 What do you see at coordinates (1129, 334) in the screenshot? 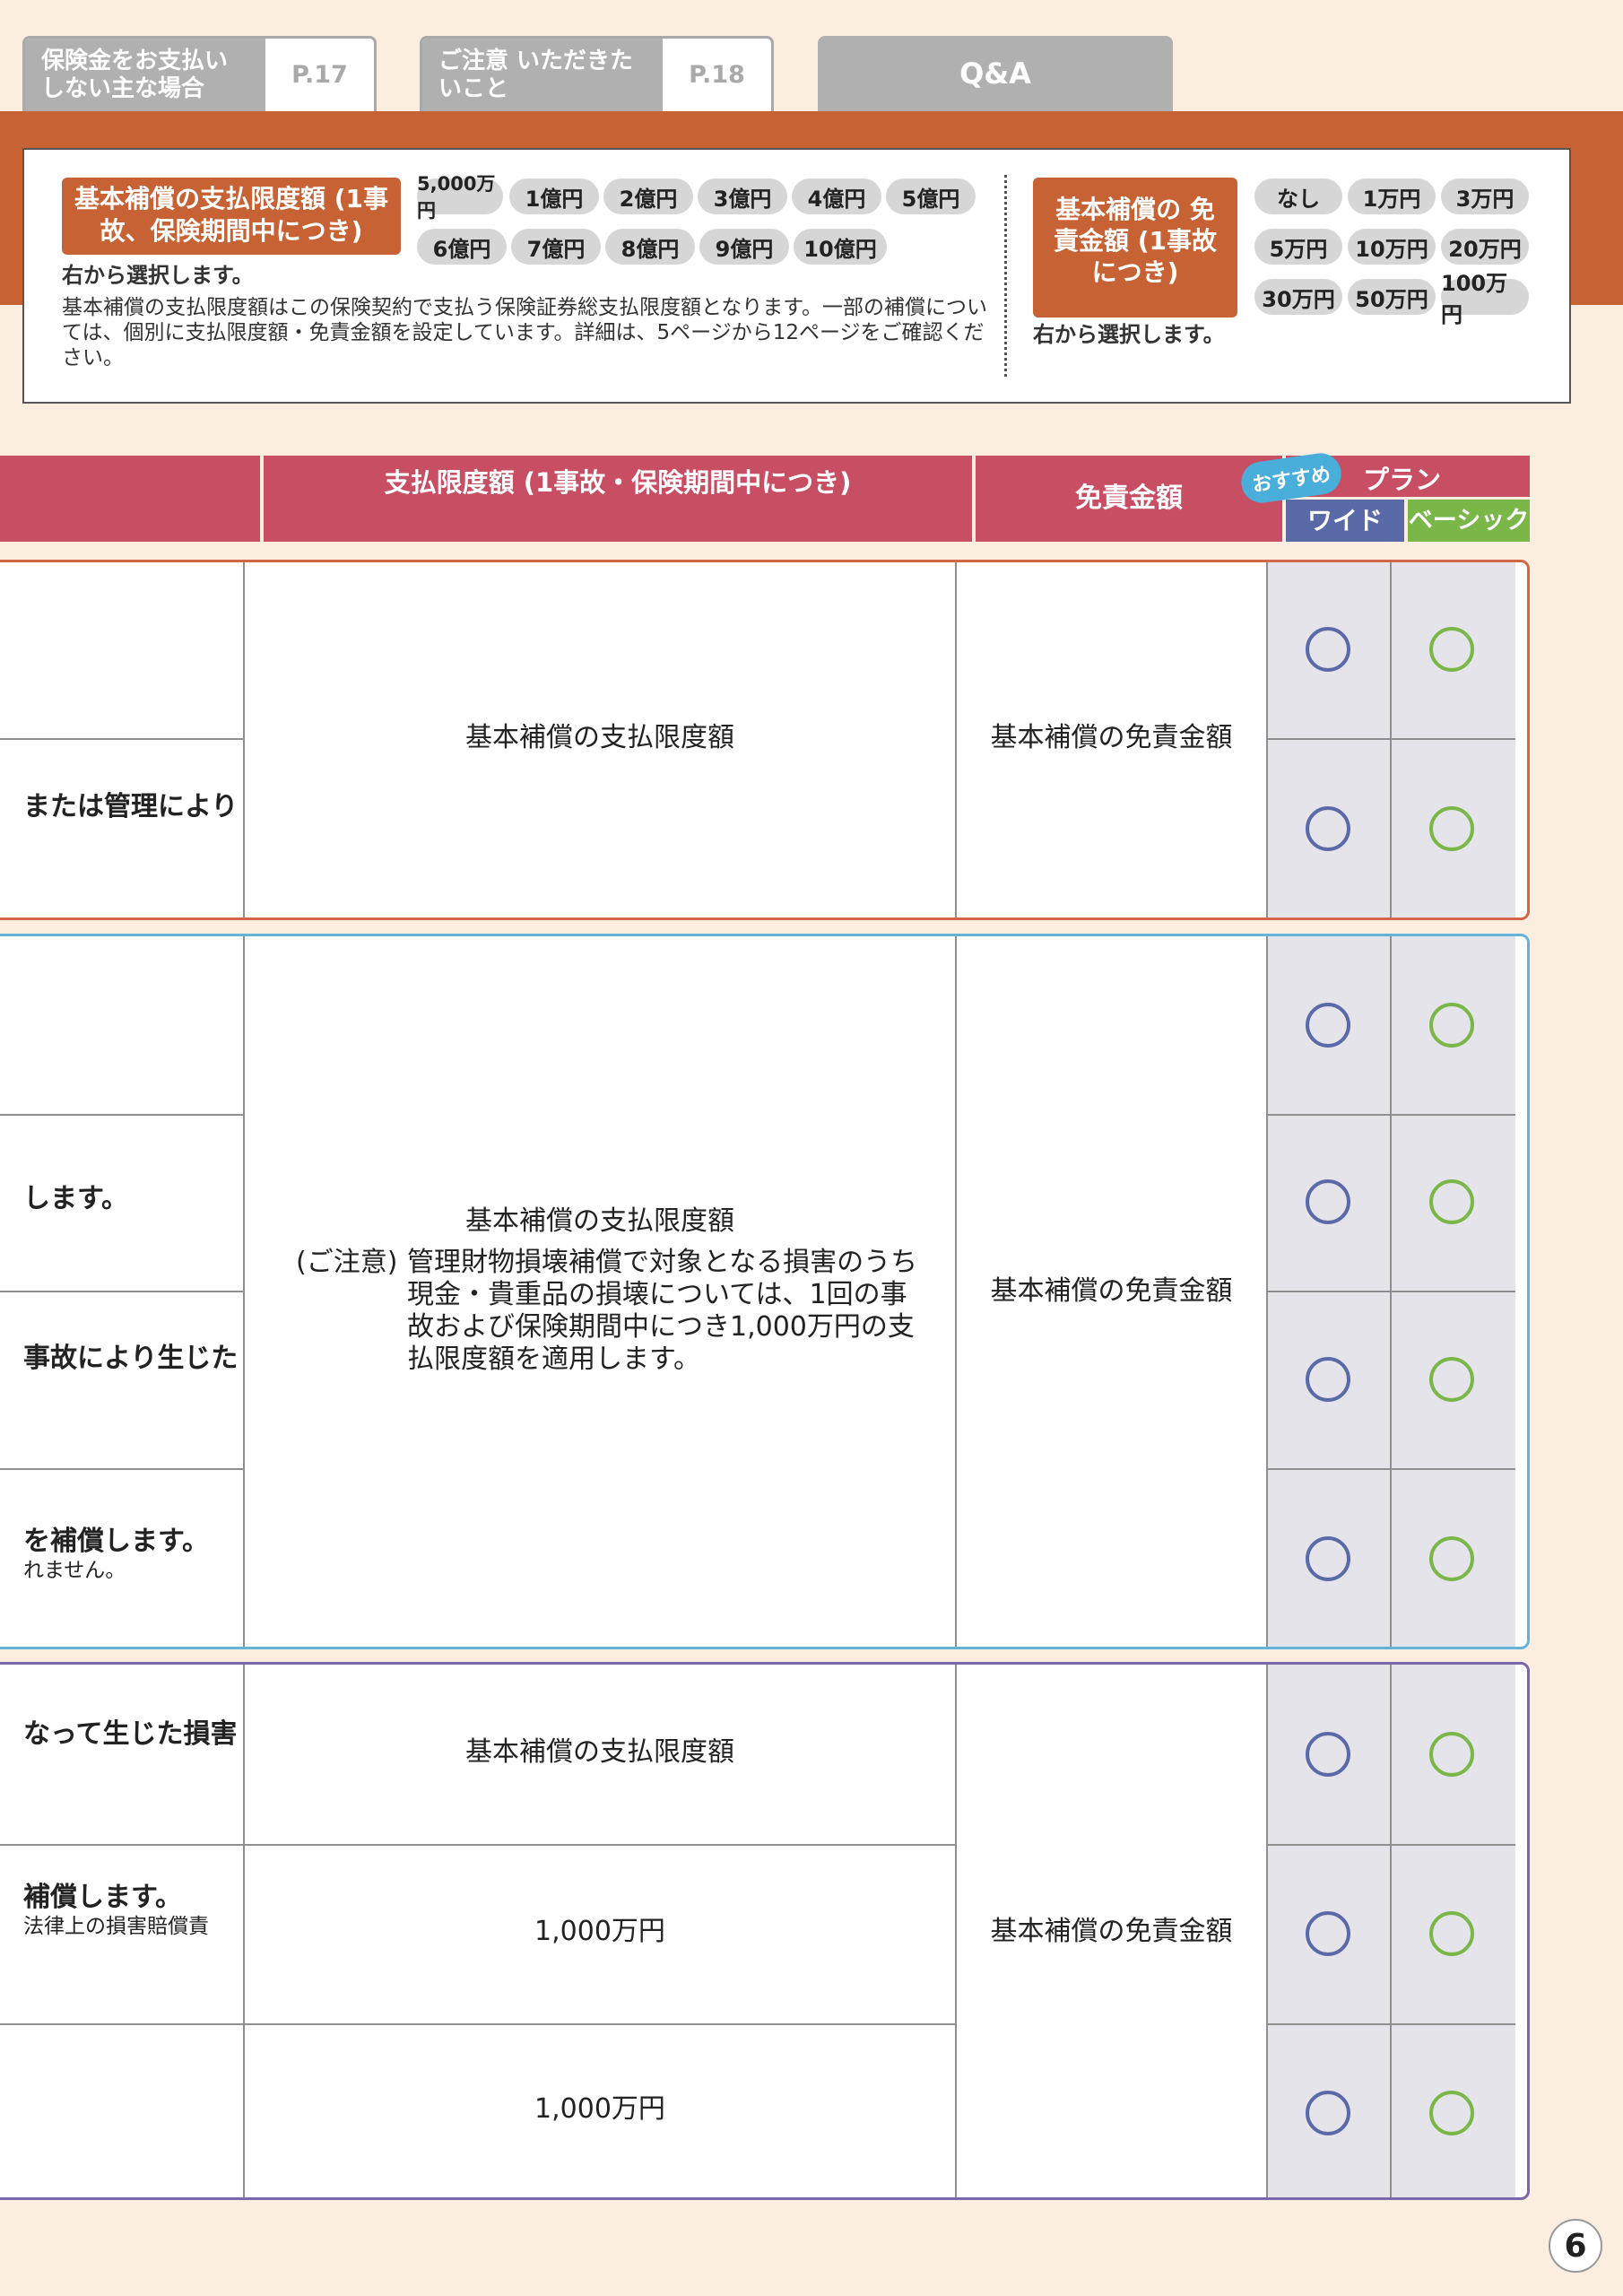
I see `deductible-select-note: 右から選択します。` at bounding box center [1129, 334].